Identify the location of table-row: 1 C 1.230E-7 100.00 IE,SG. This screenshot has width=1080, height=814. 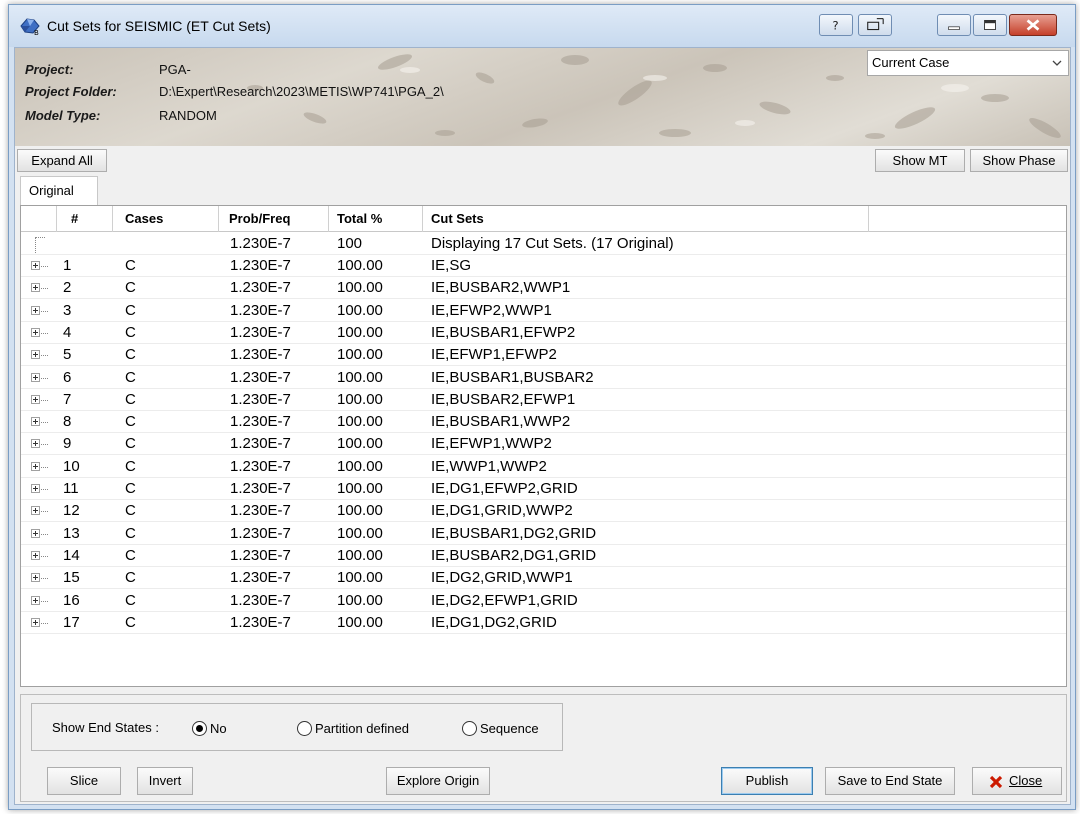
(543, 266).